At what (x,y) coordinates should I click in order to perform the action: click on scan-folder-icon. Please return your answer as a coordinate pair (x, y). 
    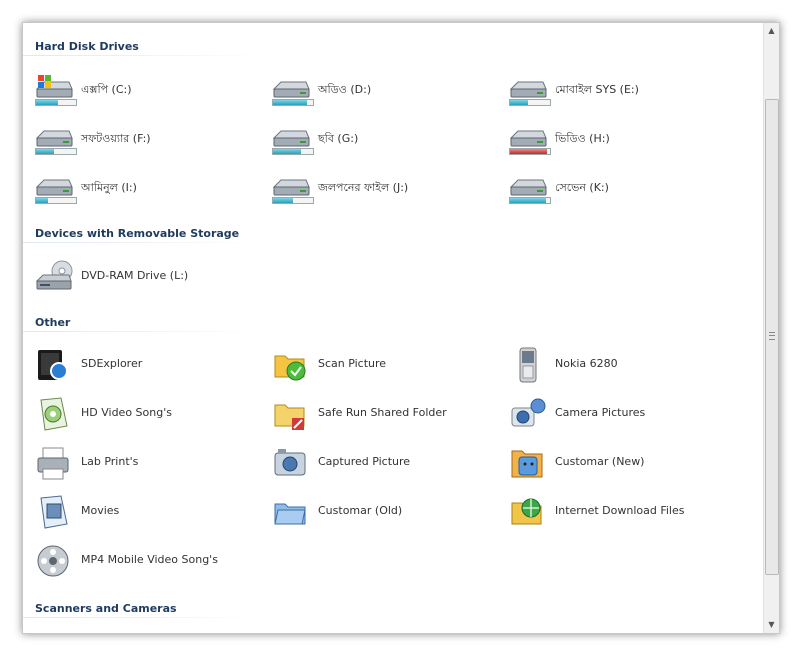
    Looking at the image, I should click on (290, 368).